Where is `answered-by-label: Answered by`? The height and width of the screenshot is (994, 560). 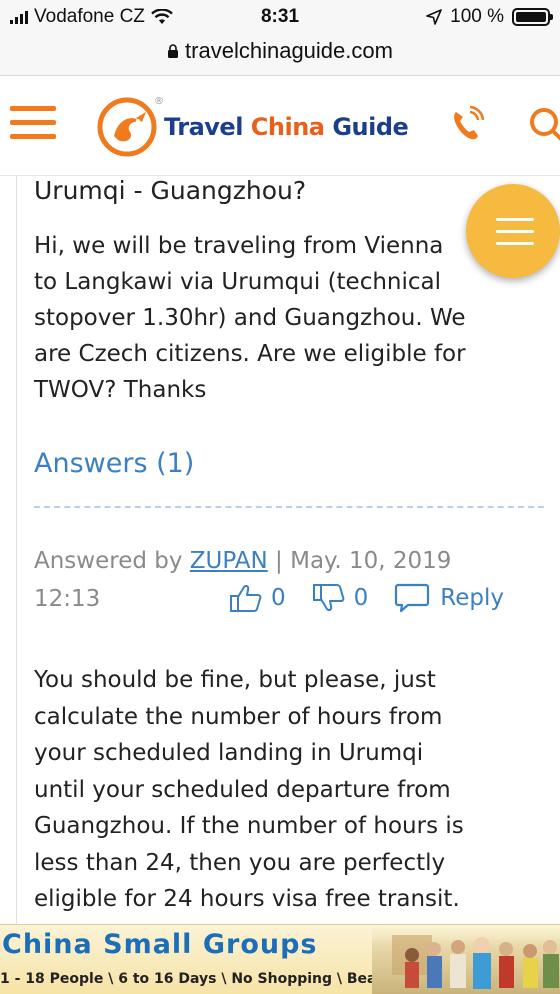 answered-by-label: Answered by is located at coordinates (108, 561).